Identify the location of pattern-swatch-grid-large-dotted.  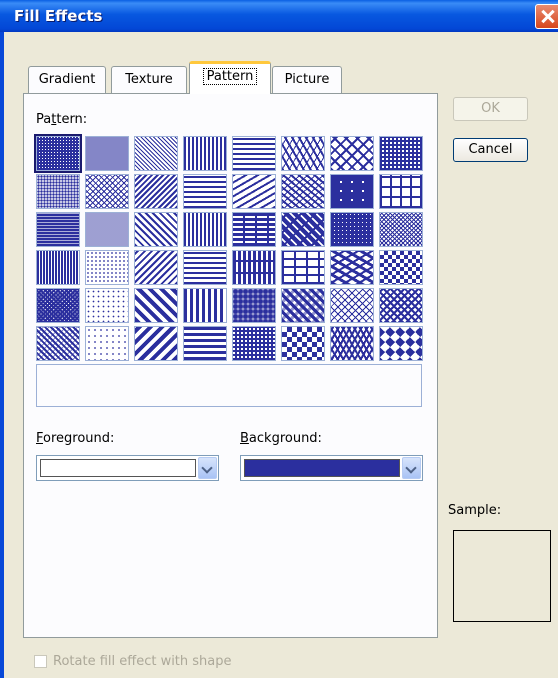
(352, 191).